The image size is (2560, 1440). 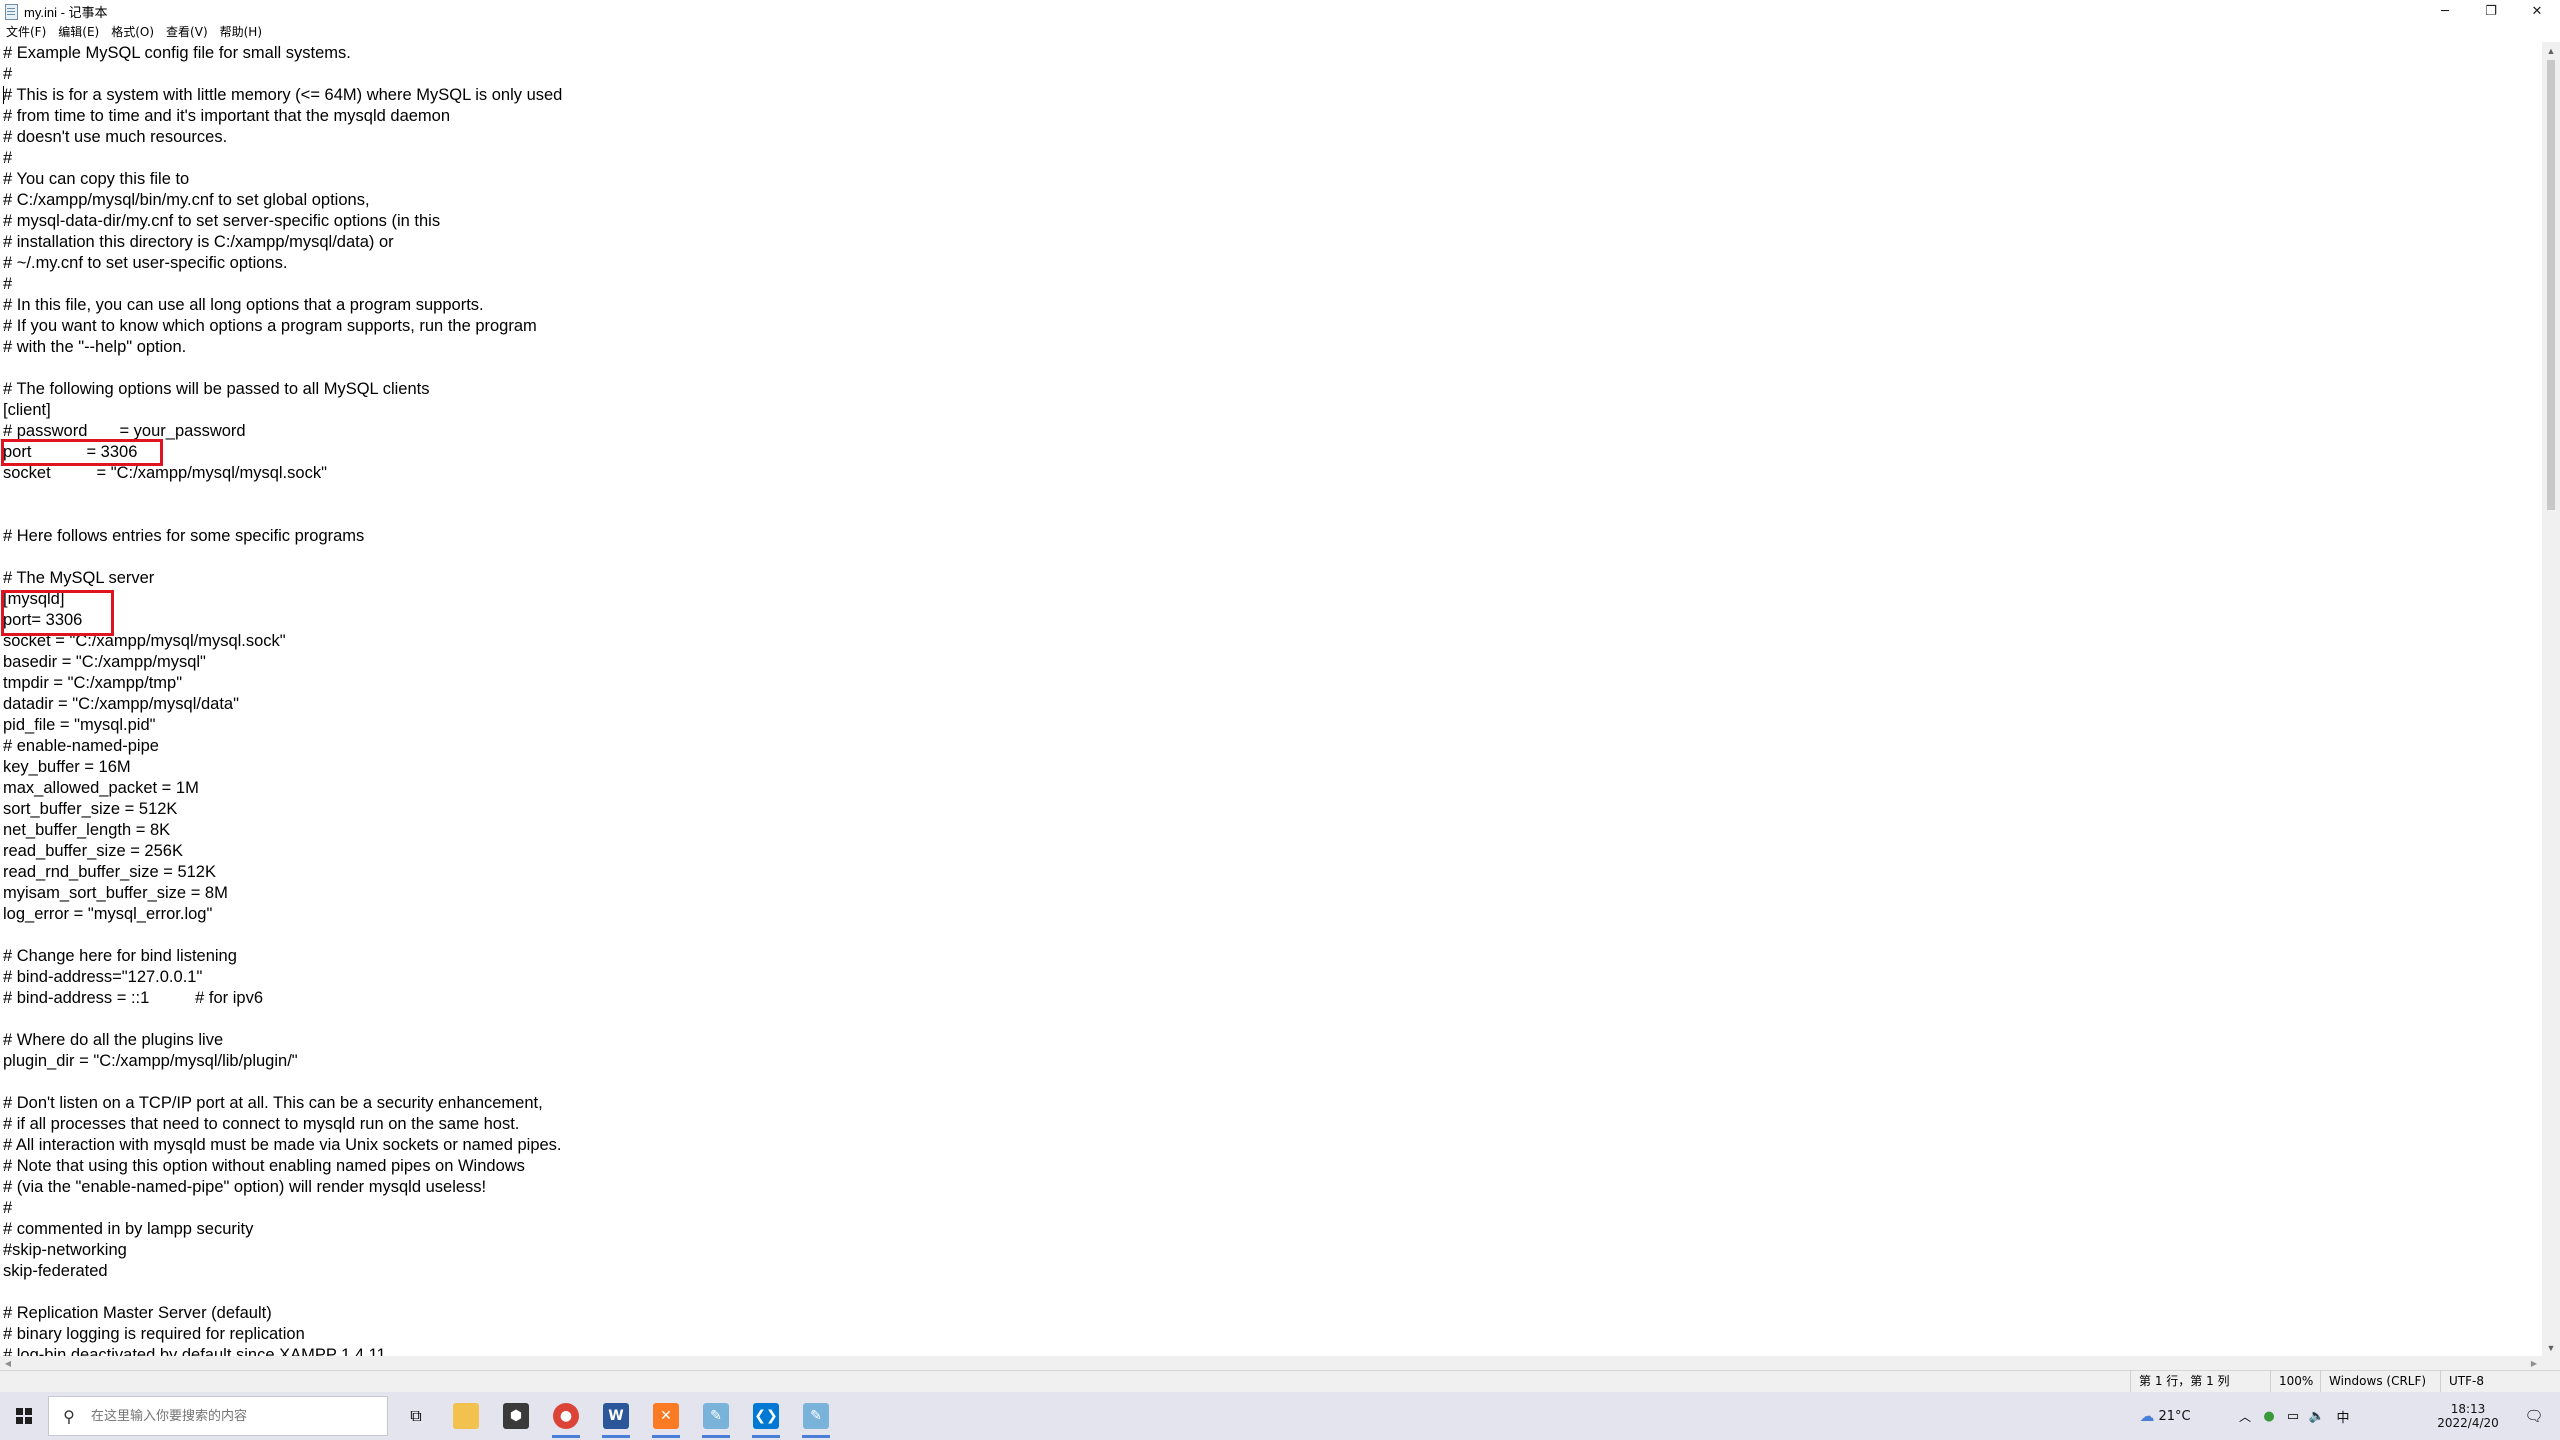 I want to click on editor-line: read_rnd_buffer_size = 512K, so click(x=282, y=872).